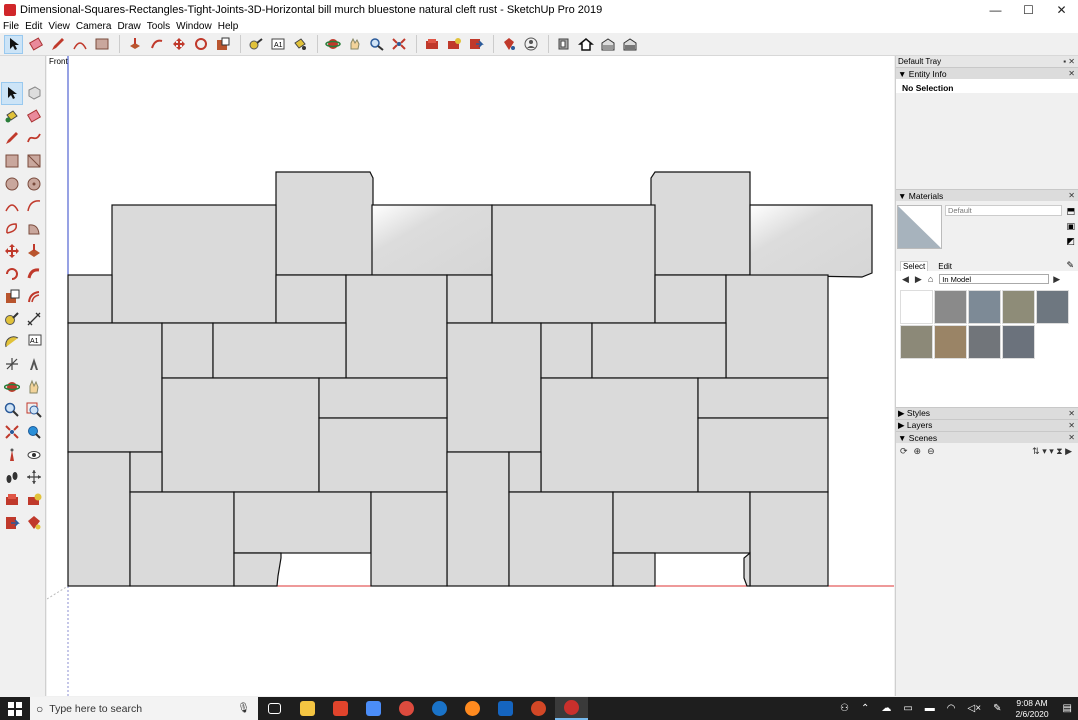 This screenshot has width=1078, height=720. Describe the element at coordinates (12, 138) in the screenshot. I see `line-tool-icon` at that location.